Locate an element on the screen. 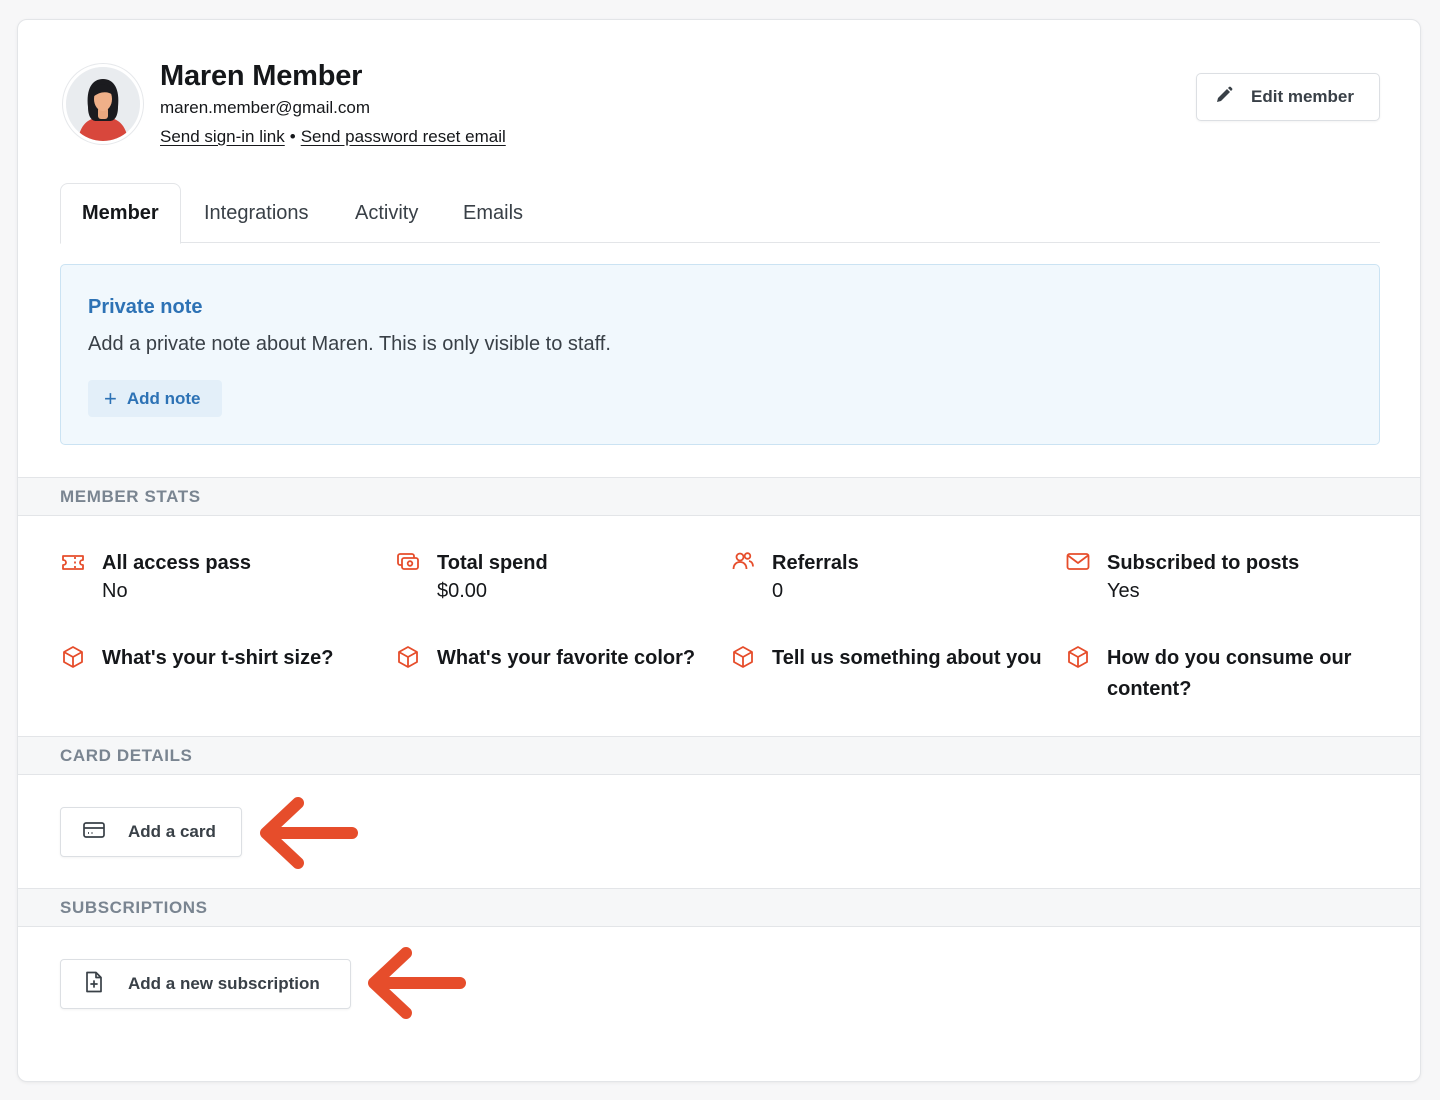 This screenshot has height=1100, width=1440. add-note-button: + Add note is located at coordinates (155, 398).